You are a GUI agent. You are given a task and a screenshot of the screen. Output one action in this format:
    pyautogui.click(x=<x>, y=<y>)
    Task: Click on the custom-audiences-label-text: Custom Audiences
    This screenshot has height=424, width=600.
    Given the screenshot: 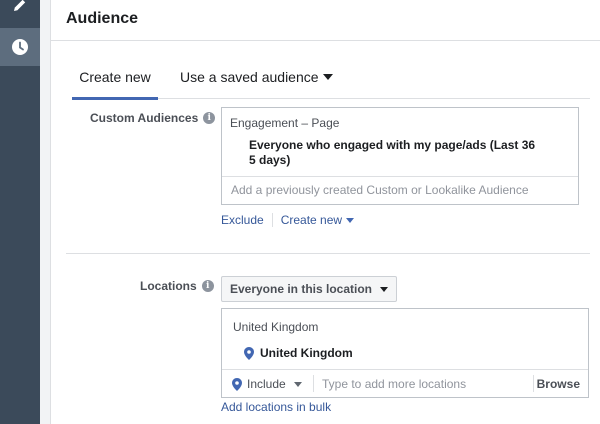 What is the action you would take?
    pyautogui.click(x=144, y=118)
    